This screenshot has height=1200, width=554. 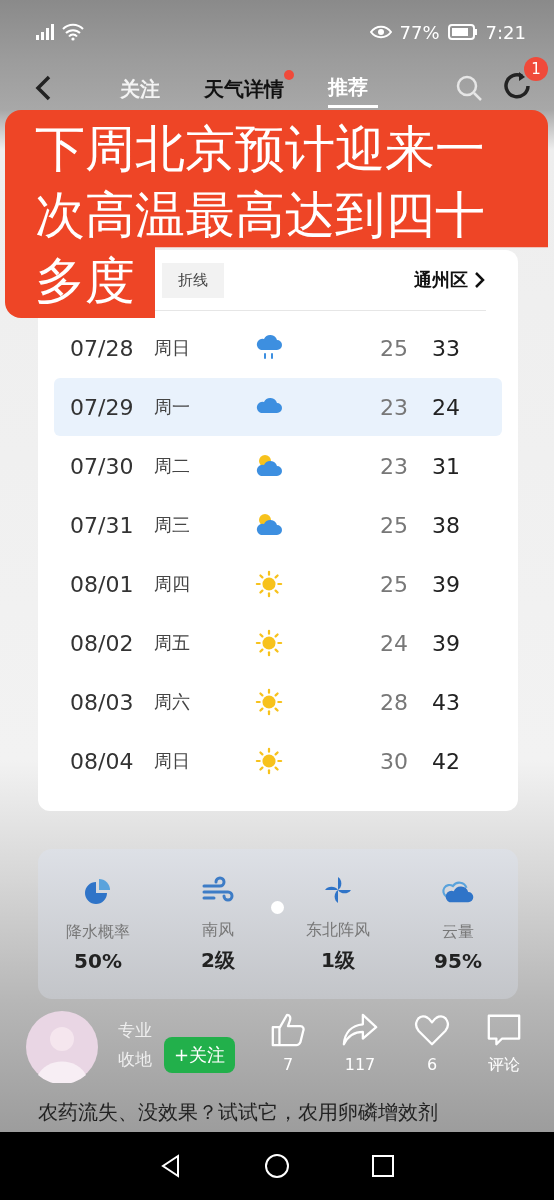 What do you see at coordinates (218, 960) in the screenshot?
I see `stat-value: 2级` at bounding box center [218, 960].